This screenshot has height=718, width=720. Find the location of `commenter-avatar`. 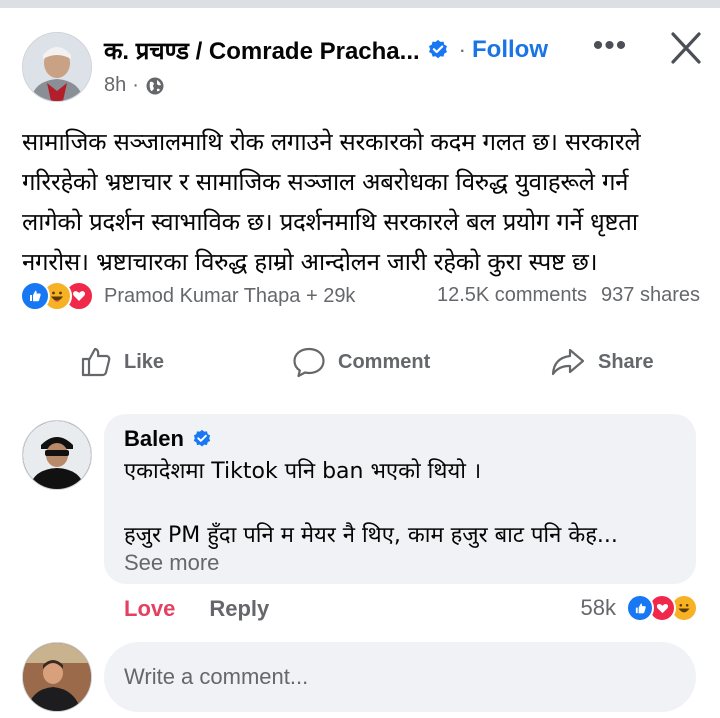

commenter-avatar is located at coordinates (57, 455).